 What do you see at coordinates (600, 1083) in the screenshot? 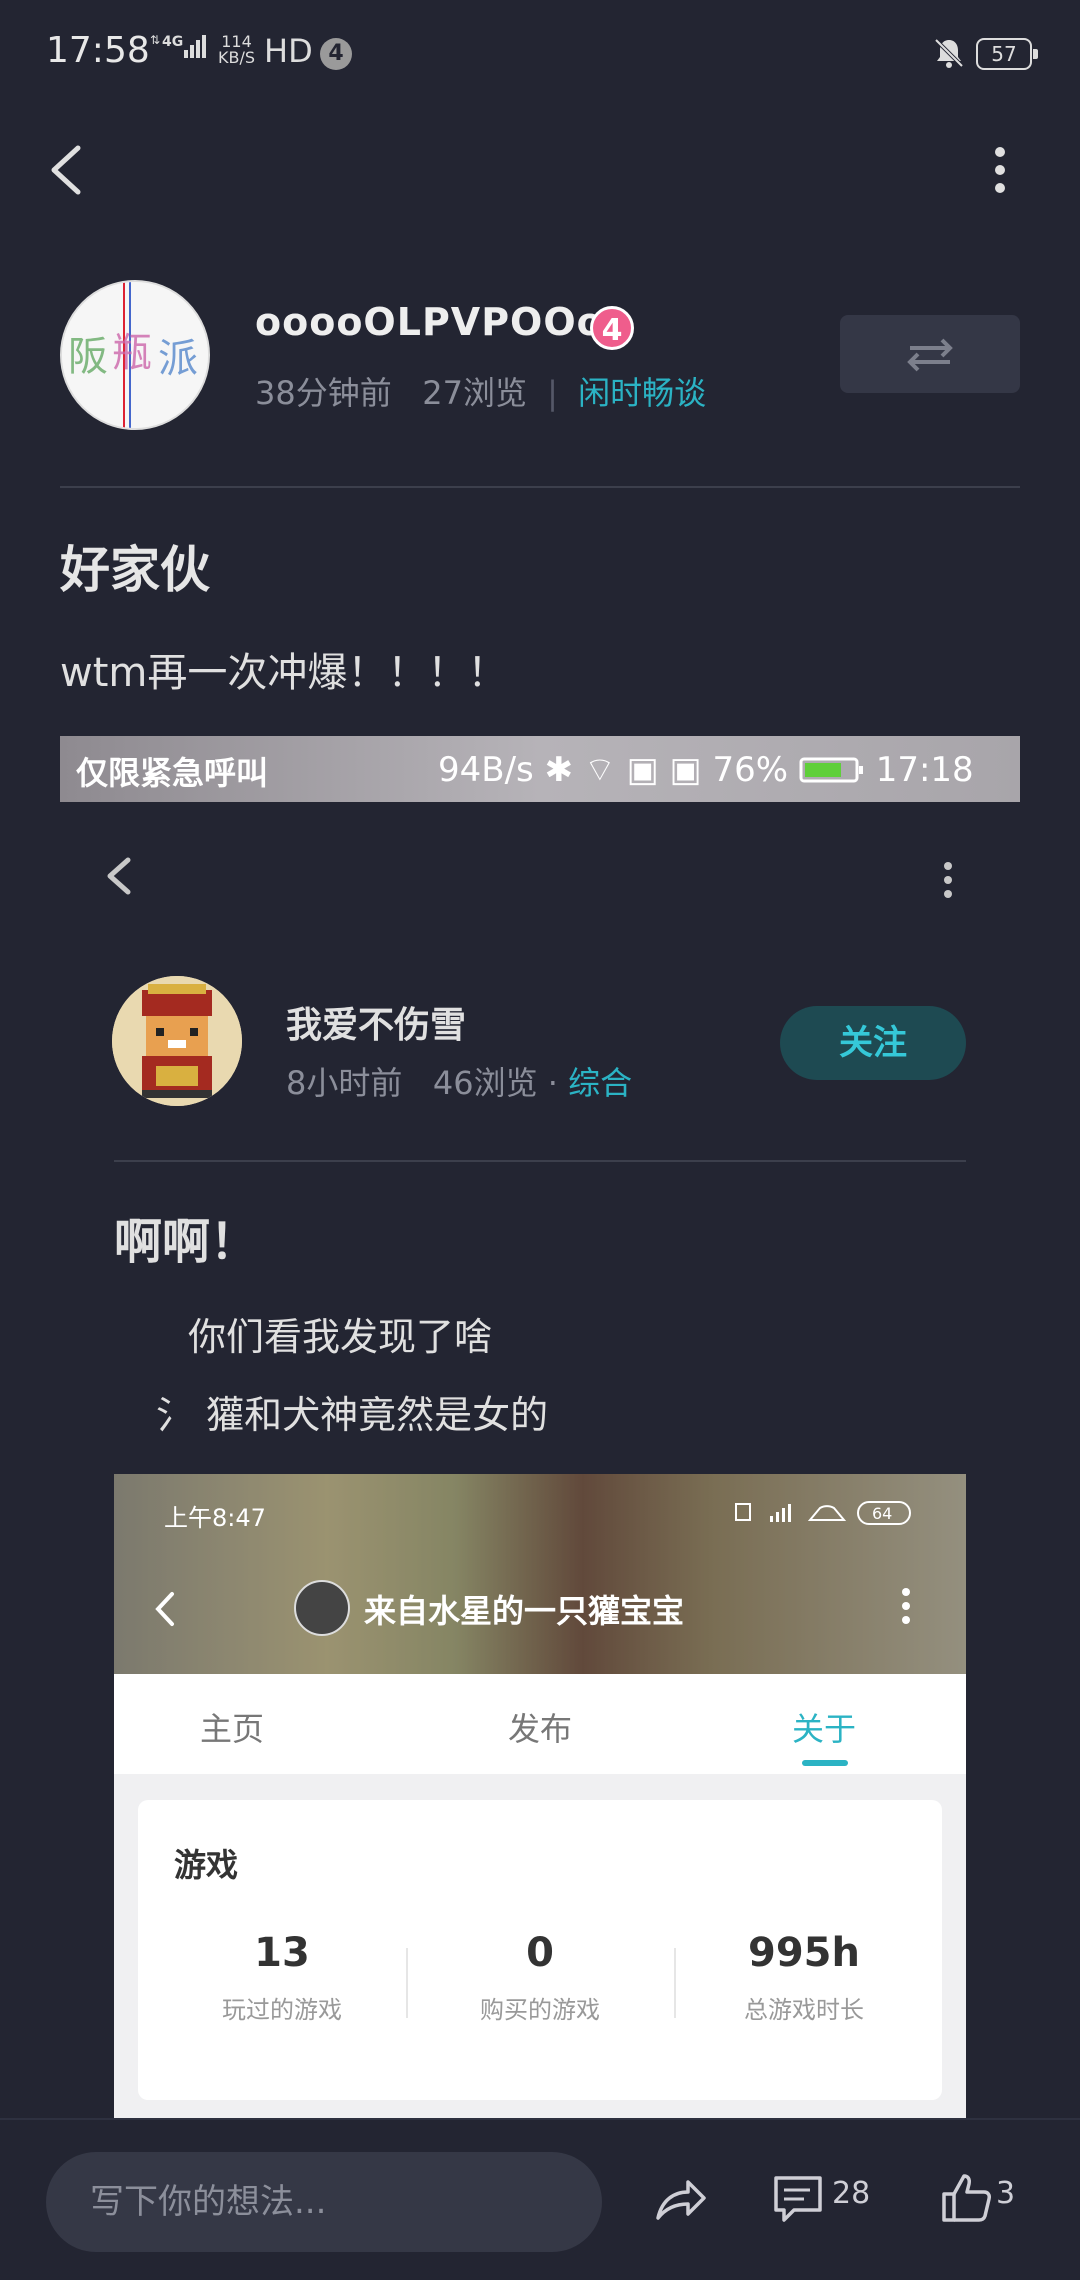
I see `image-category: 综合` at bounding box center [600, 1083].